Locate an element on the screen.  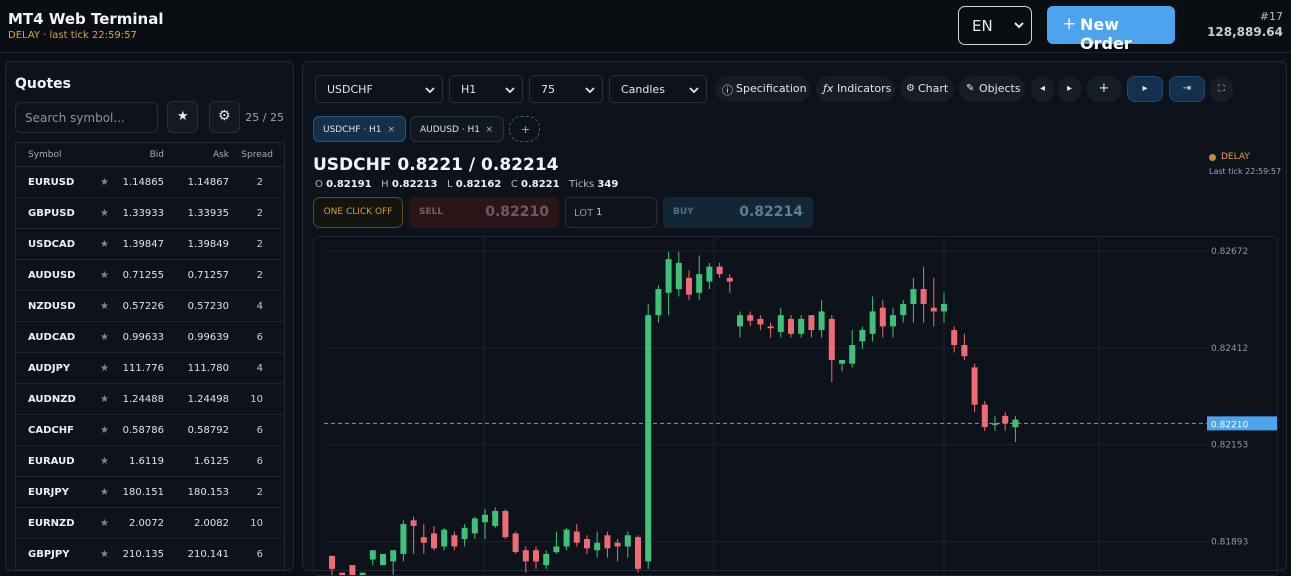
indicators-button: ƒx Indicators is located at coordinates (855, 89).